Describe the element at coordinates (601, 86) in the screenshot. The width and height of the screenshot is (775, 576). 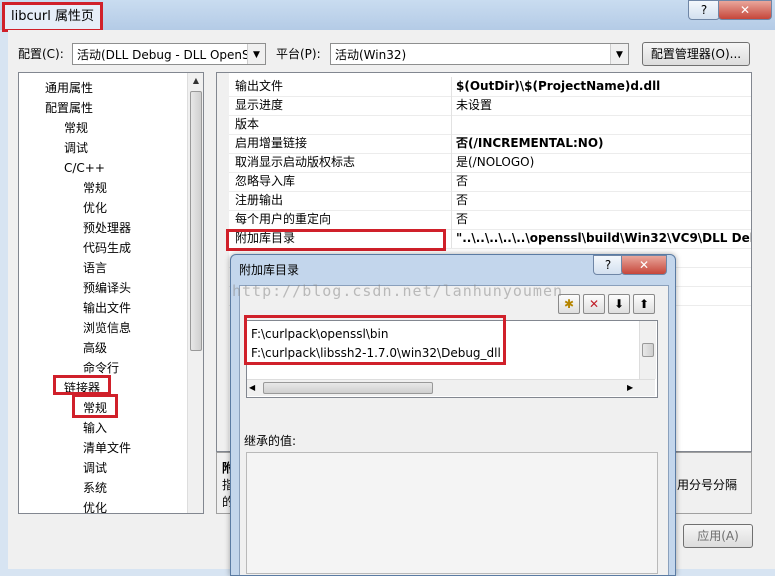
I see `property-value: $(OutDir)\$(ProjectName)d.dll` at that location.